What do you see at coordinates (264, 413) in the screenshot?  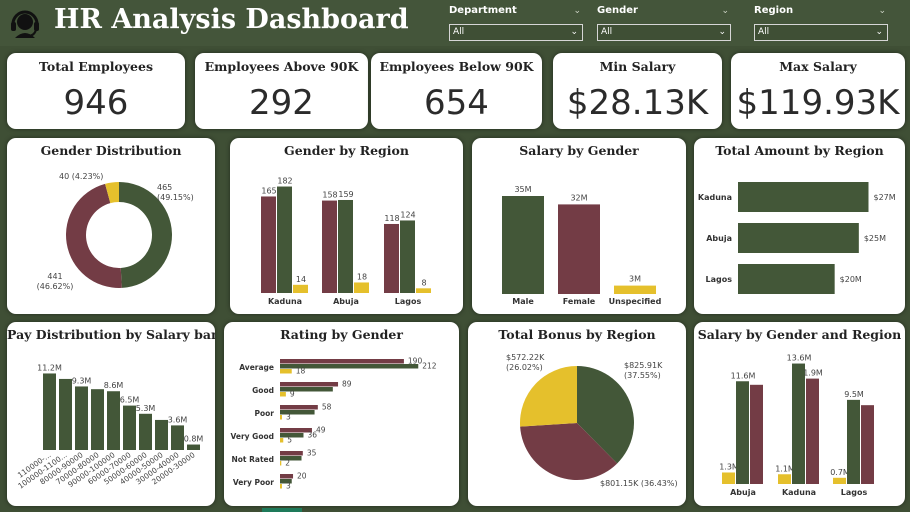 I see `category-label: Poor` at bounding box center [264, 413].